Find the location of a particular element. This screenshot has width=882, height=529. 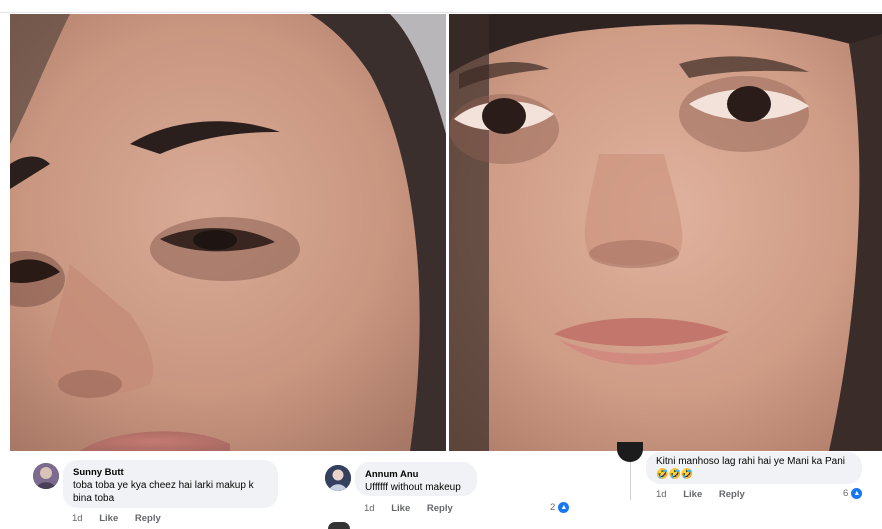

comment-emoji: 🤣🤣🤣 is located at coordinates (675, 474).